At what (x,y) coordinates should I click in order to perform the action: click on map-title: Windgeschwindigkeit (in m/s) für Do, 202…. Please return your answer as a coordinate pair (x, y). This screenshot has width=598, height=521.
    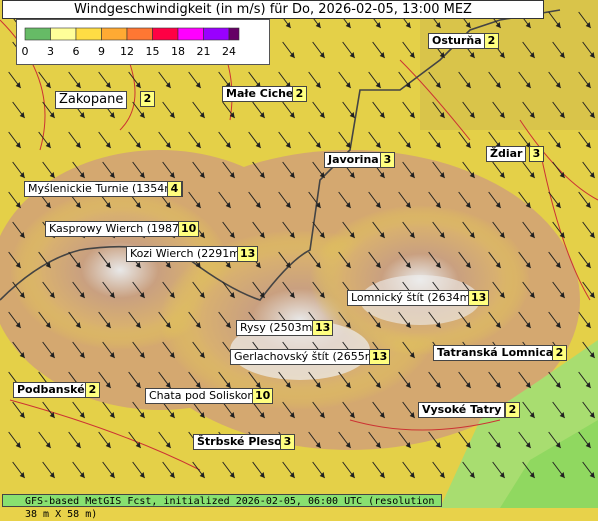
    Looking at the image, I should click on (273, 9).